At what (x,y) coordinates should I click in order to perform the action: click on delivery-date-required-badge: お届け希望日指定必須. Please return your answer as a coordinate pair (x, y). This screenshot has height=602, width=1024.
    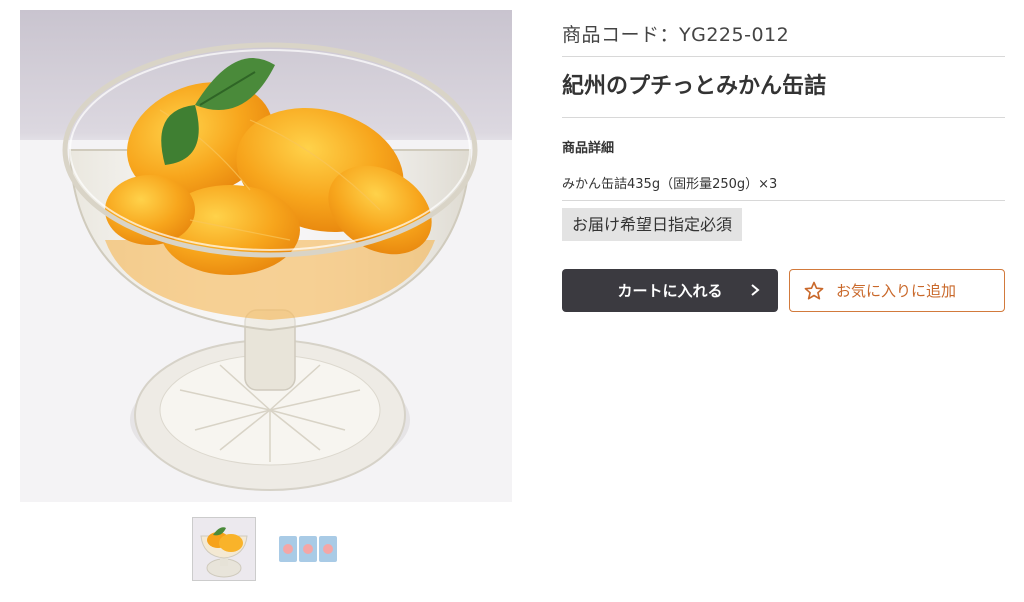
    Looking at the image, I should click on (652, 224).